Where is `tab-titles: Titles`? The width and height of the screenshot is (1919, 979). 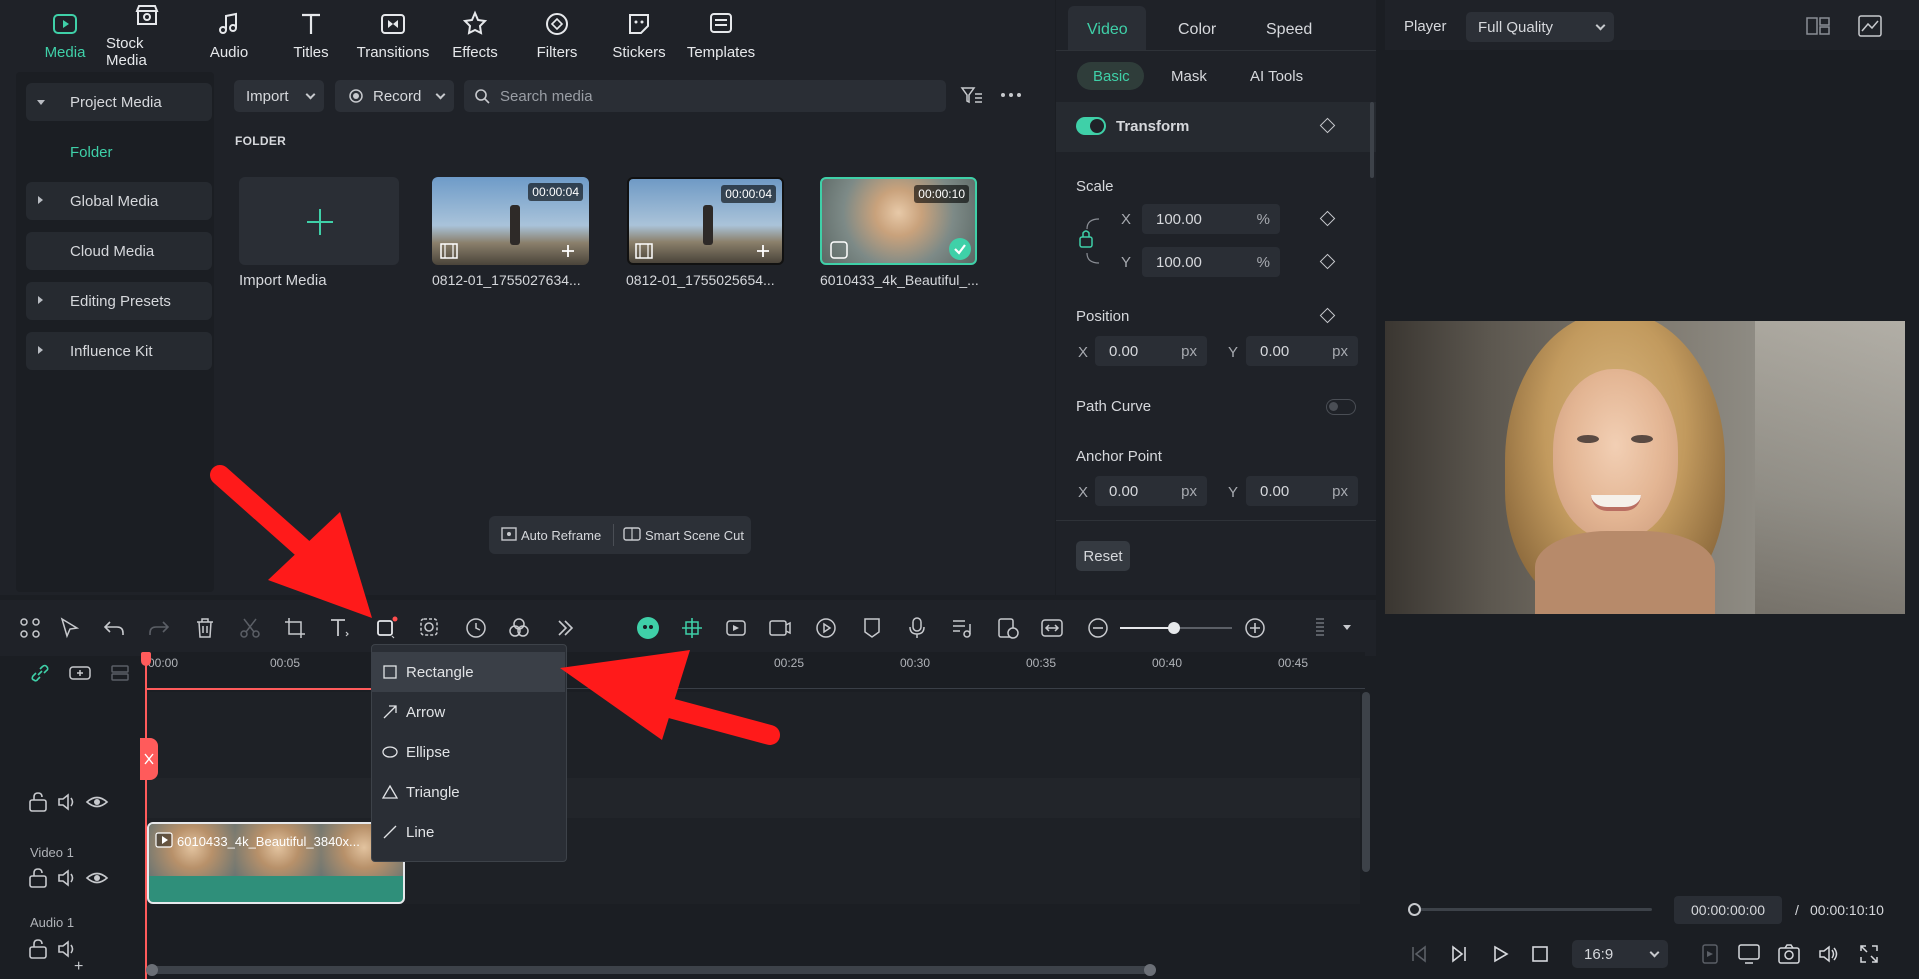
tab-titles: Titles is located at coordinates (311, 35).